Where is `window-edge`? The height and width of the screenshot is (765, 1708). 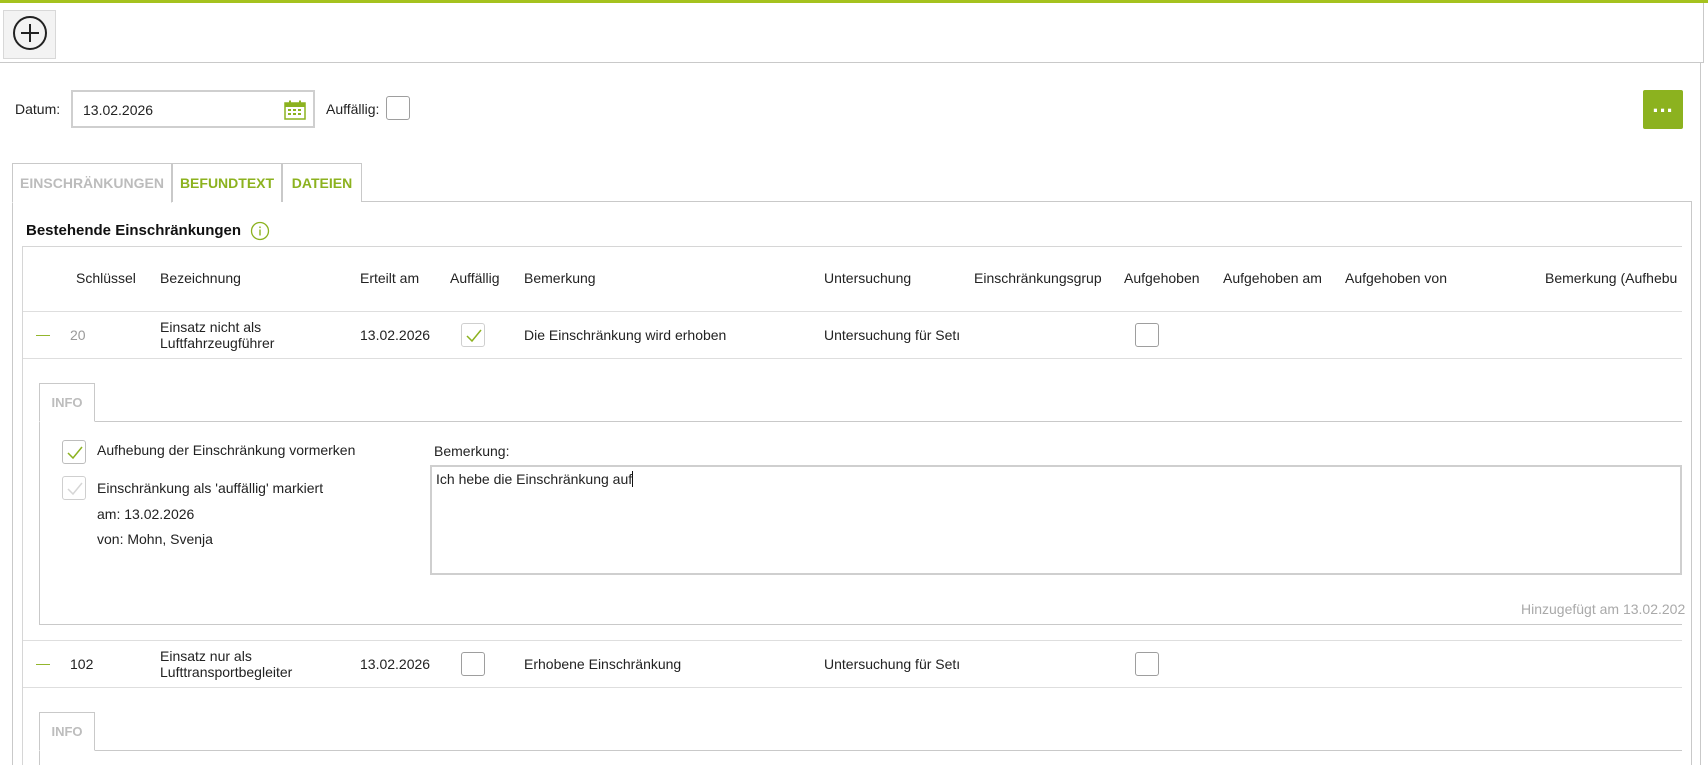 window-edge is located at coordinates (1700, 413).